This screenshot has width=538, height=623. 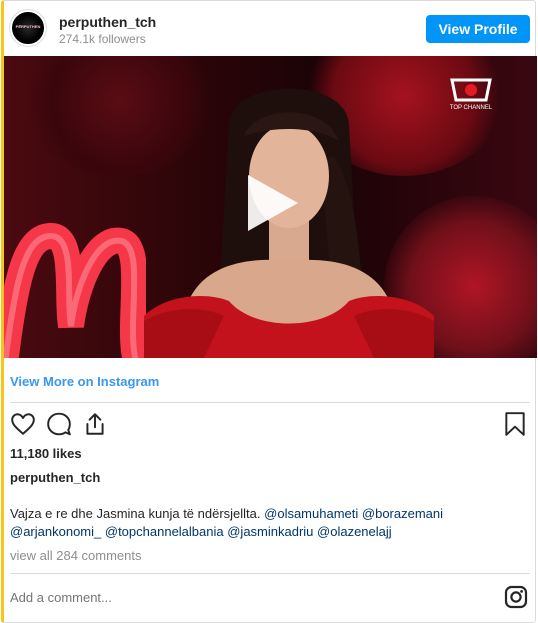 I want to click on play-icon, so click(x=272, y=203).